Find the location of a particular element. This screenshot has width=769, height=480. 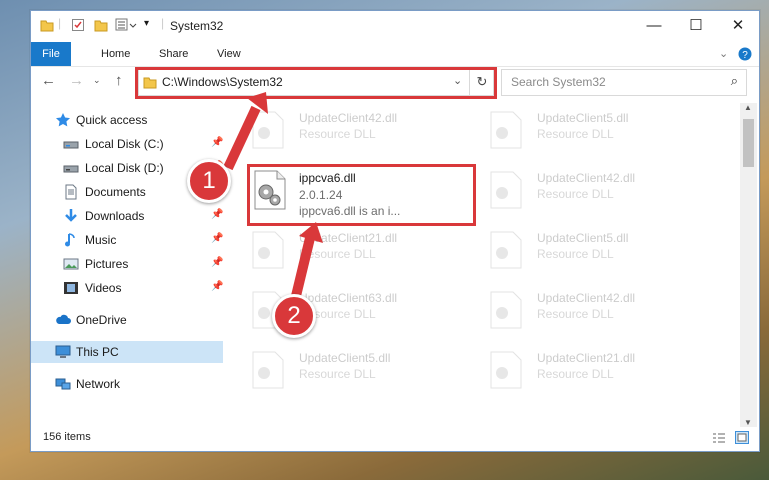

annotation-arrows is located at coordinates (273, 195).